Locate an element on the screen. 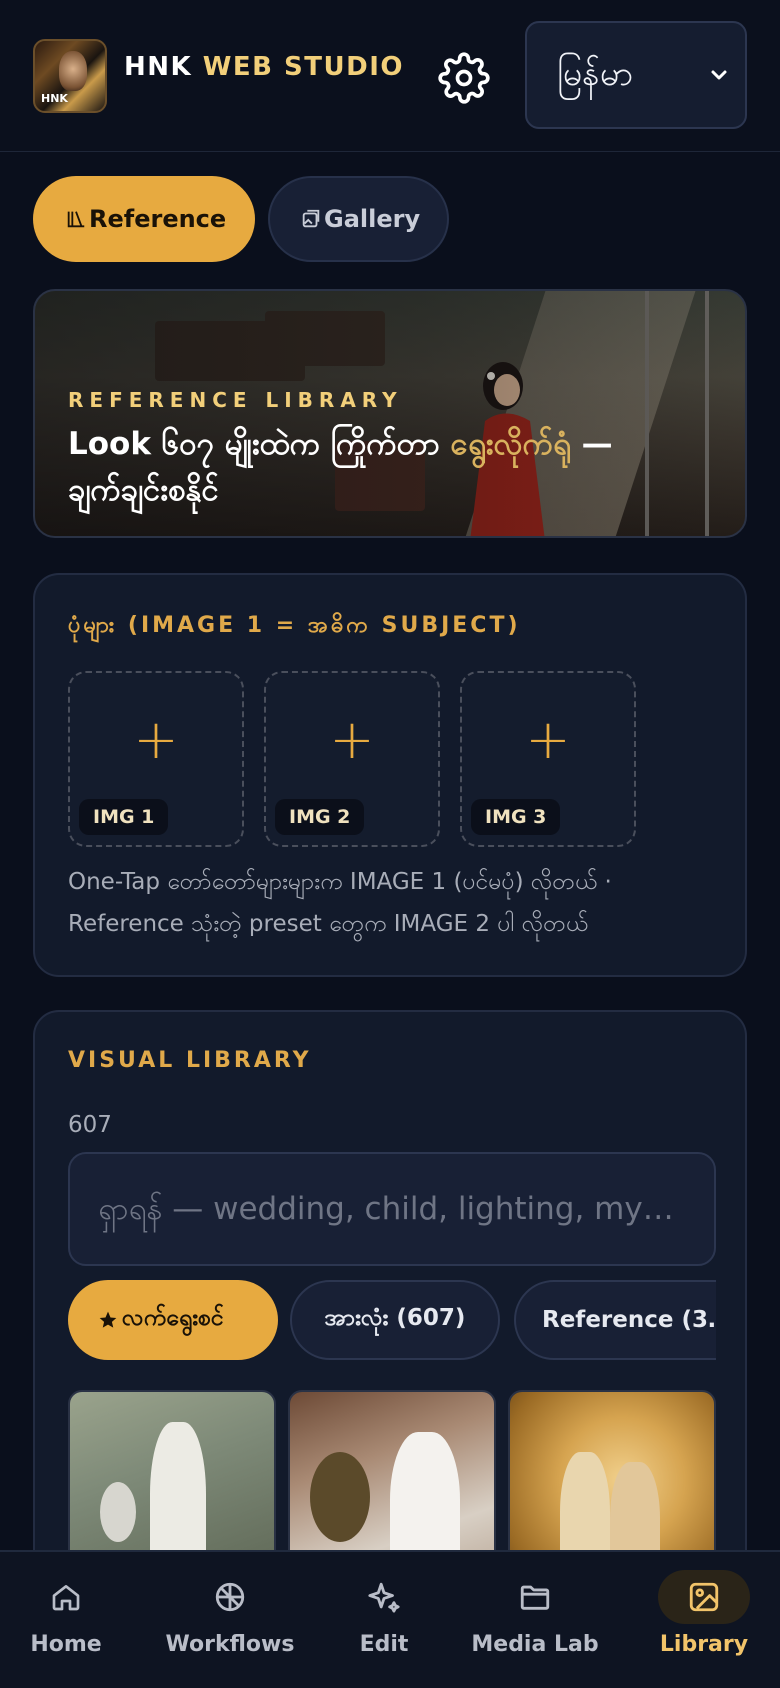 This screenshot has height=1688, width=780. nav-workflows: Workflows is located at coordinates (230, 1620).